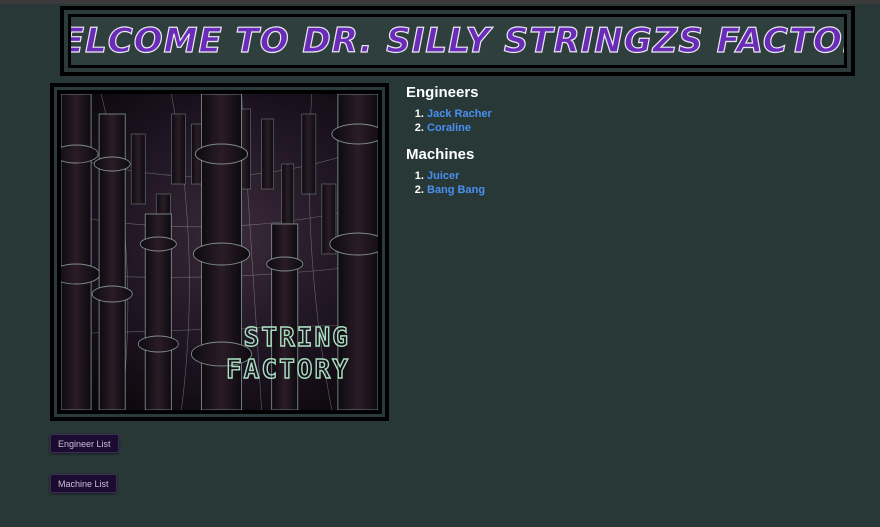  I want to click on machines-list: Juicer Bang Bang, so click(449, 183).